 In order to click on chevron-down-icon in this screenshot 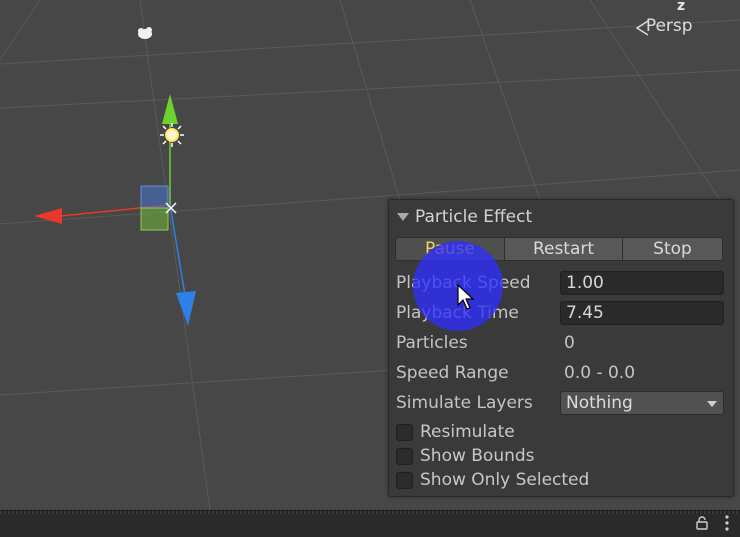, I will do `click(712, 404)`.